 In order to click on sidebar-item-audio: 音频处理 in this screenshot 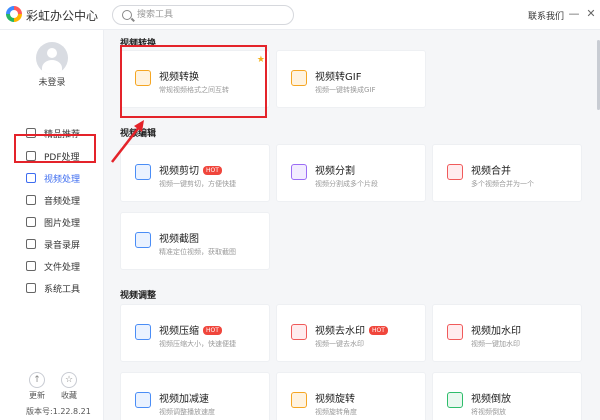, I will do `click(65, 200)`.